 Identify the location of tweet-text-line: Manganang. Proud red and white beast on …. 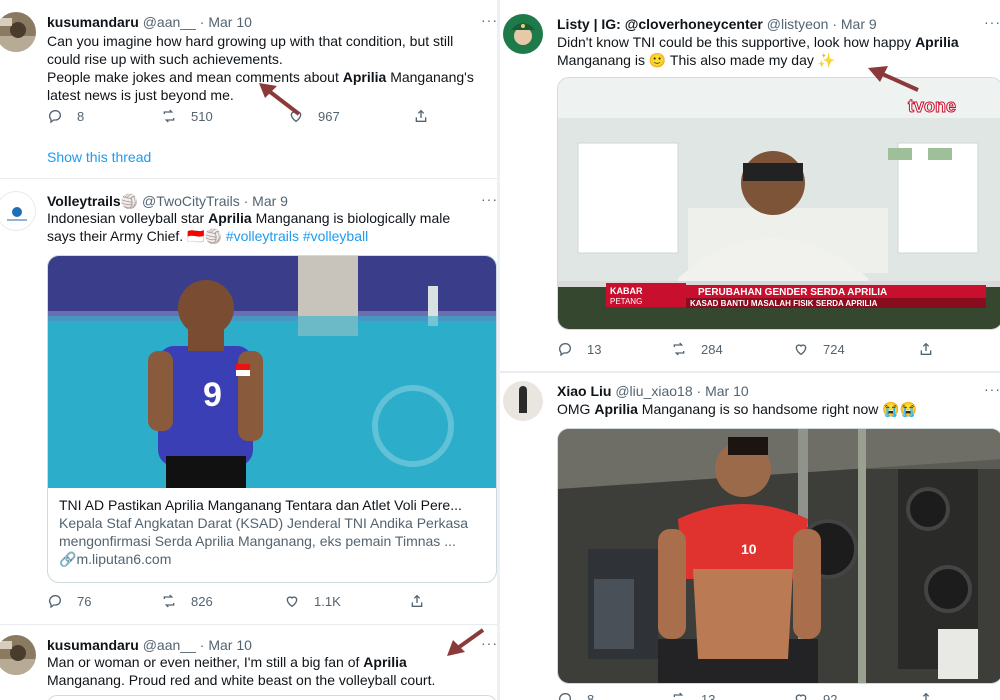
(241, 680).